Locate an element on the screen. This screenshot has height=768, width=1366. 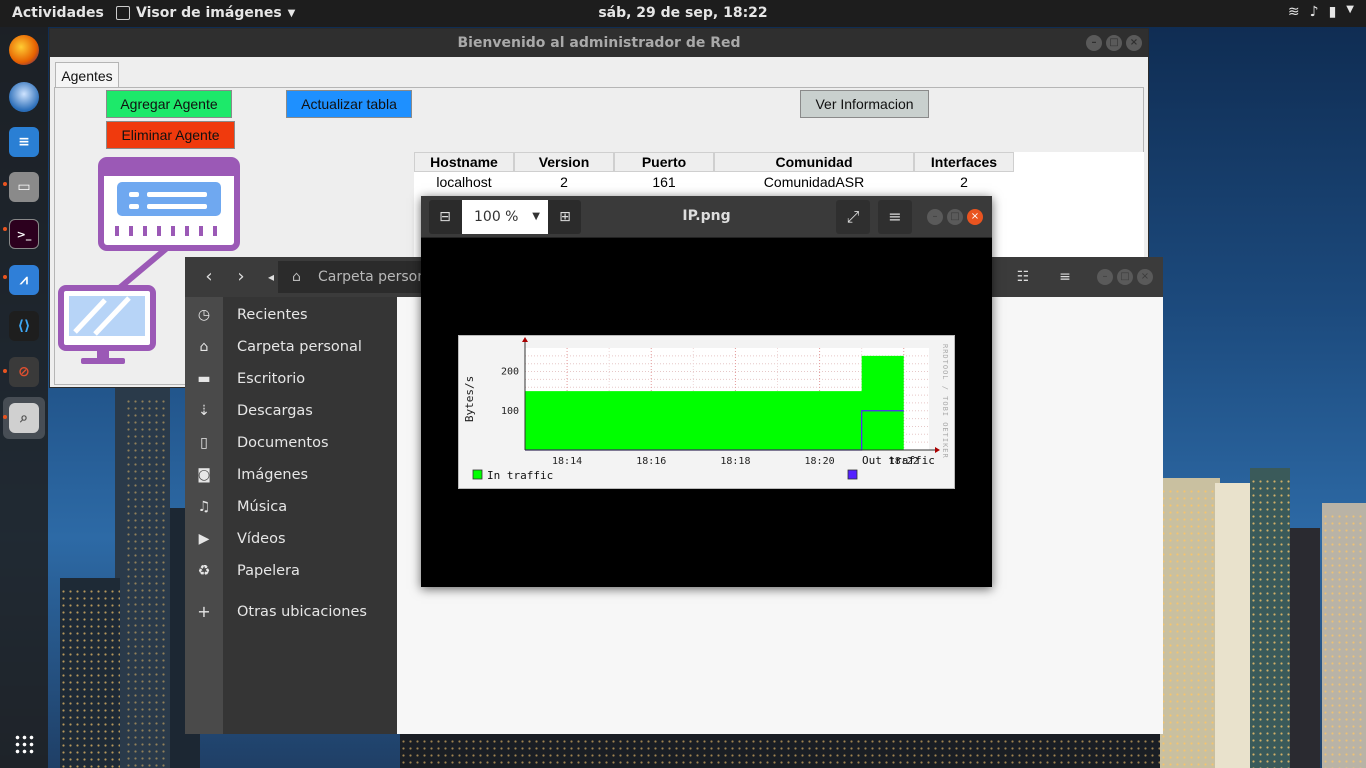
app-menu: Visor de imágenes ▼ is located at coordinates (205, 13).